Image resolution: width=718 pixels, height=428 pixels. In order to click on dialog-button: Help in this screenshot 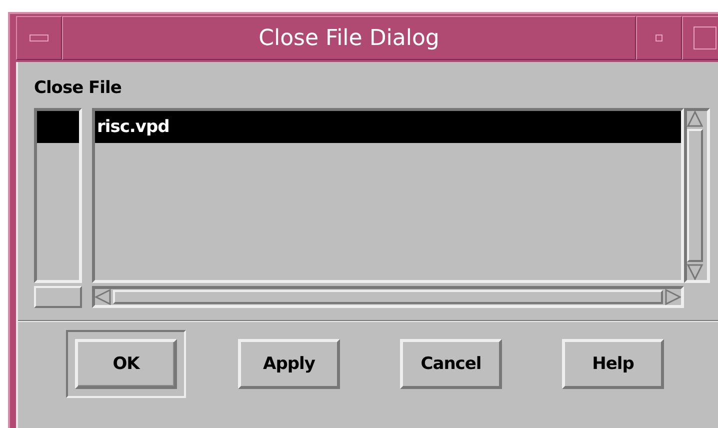, I will do `click(613, 364)`.